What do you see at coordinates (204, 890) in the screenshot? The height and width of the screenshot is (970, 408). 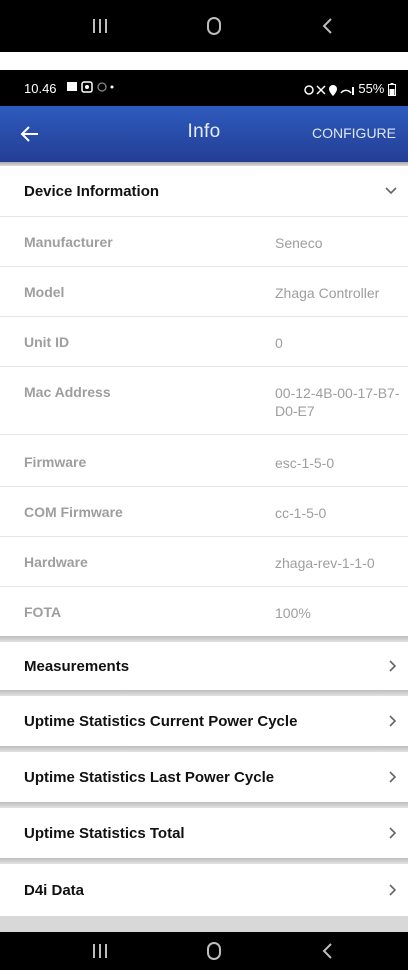 I see `section-d4i-data: D4i Data` at bounding box center [204, 890].